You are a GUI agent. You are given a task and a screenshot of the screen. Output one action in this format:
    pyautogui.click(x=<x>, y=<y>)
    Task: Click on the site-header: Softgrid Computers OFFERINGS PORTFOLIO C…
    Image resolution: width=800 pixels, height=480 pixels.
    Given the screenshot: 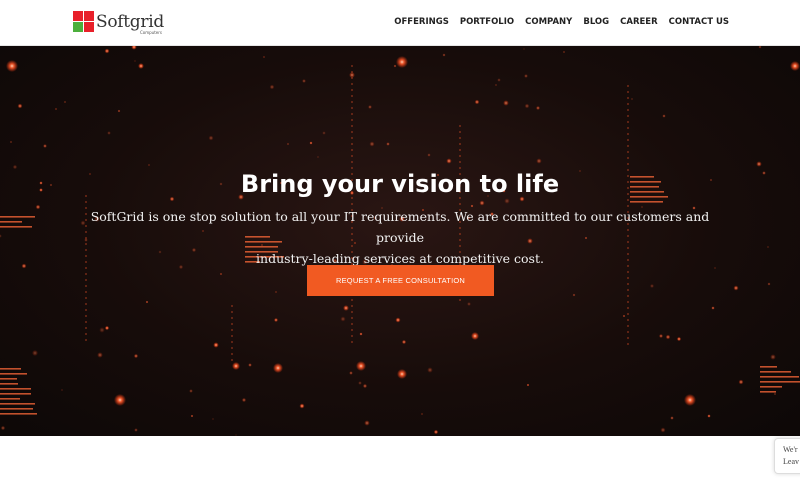 What is the action you would take?
    pyautogui.click(x=400, y=23)
    